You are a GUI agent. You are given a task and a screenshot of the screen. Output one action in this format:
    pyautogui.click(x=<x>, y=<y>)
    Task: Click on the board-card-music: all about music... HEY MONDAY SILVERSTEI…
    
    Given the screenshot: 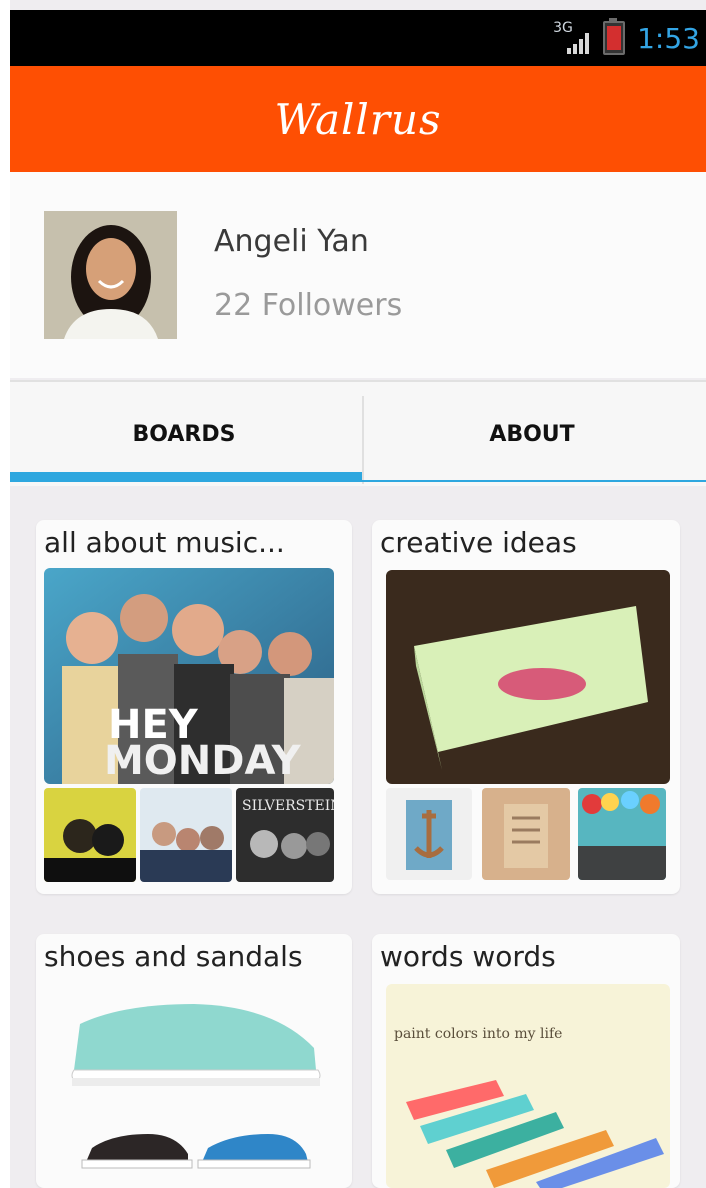 What is the action you would take?
    pyautogui.click(x=194, y=707)
    